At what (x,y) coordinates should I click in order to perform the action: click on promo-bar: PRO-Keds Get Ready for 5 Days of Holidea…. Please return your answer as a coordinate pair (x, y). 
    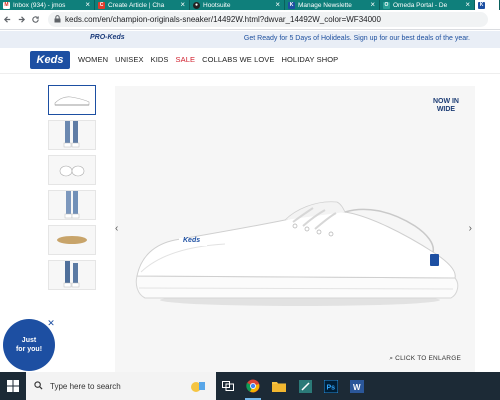
    Looking at the image, I should click on (250, 39).